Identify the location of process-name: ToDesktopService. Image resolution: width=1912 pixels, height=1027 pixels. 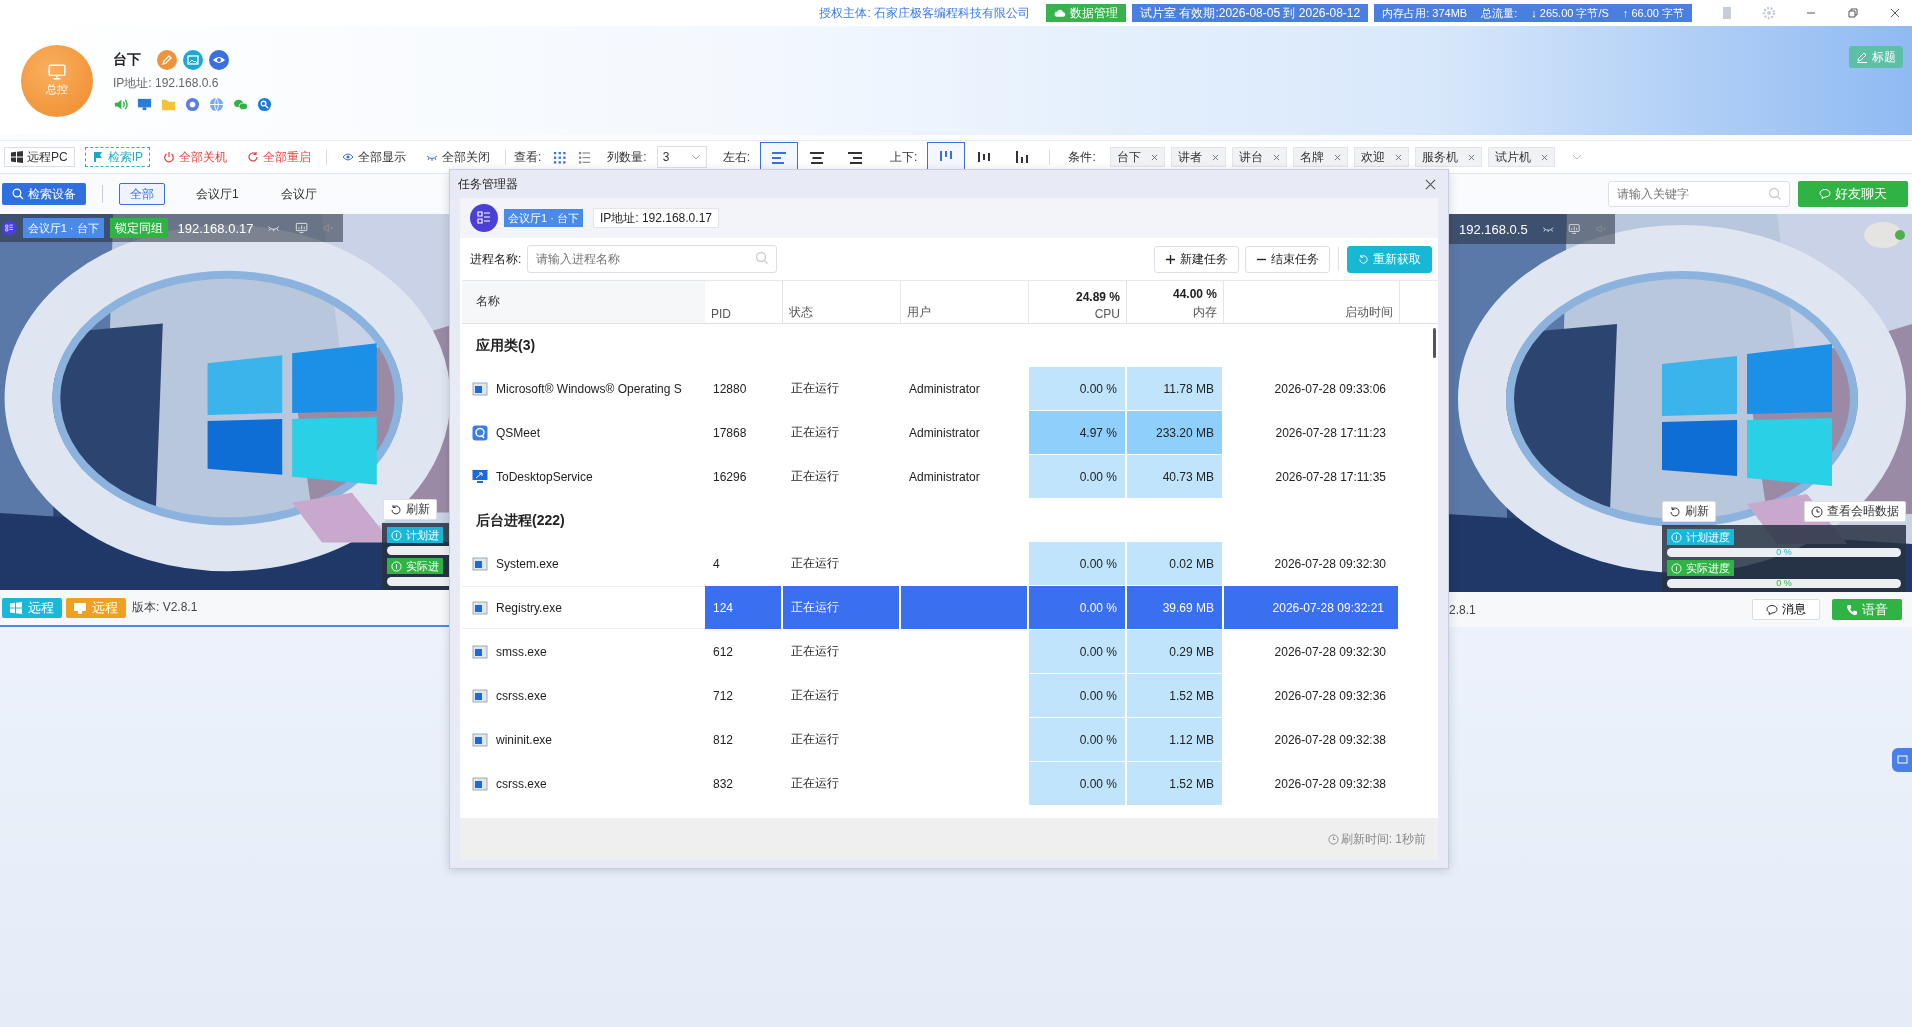
(583, 476).